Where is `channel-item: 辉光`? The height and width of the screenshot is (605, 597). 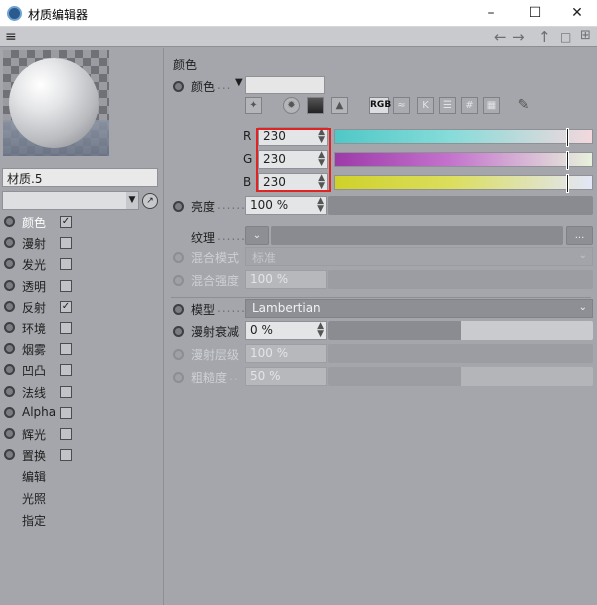
channel-item: 辉光 is located at coordinates (82, 434).